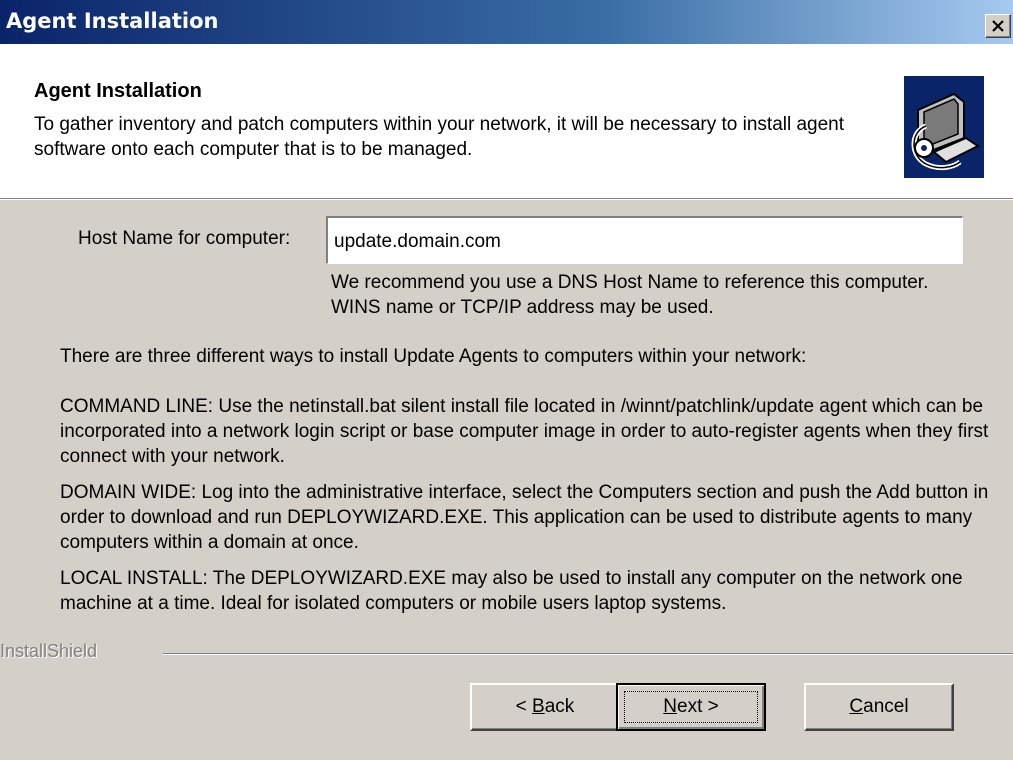 The height and width of the screenshot is (760, 1013). I want to click on back-button: < Back, so click(545, 707).